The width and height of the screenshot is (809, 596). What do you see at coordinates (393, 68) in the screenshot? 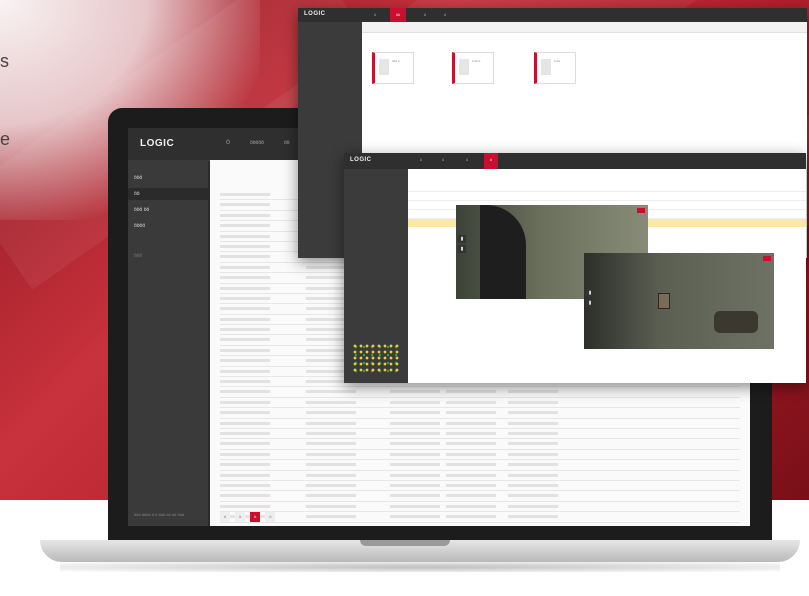
I see `device-card-1: ӧӧӧ ӧ` at bounding box center [393, 68].